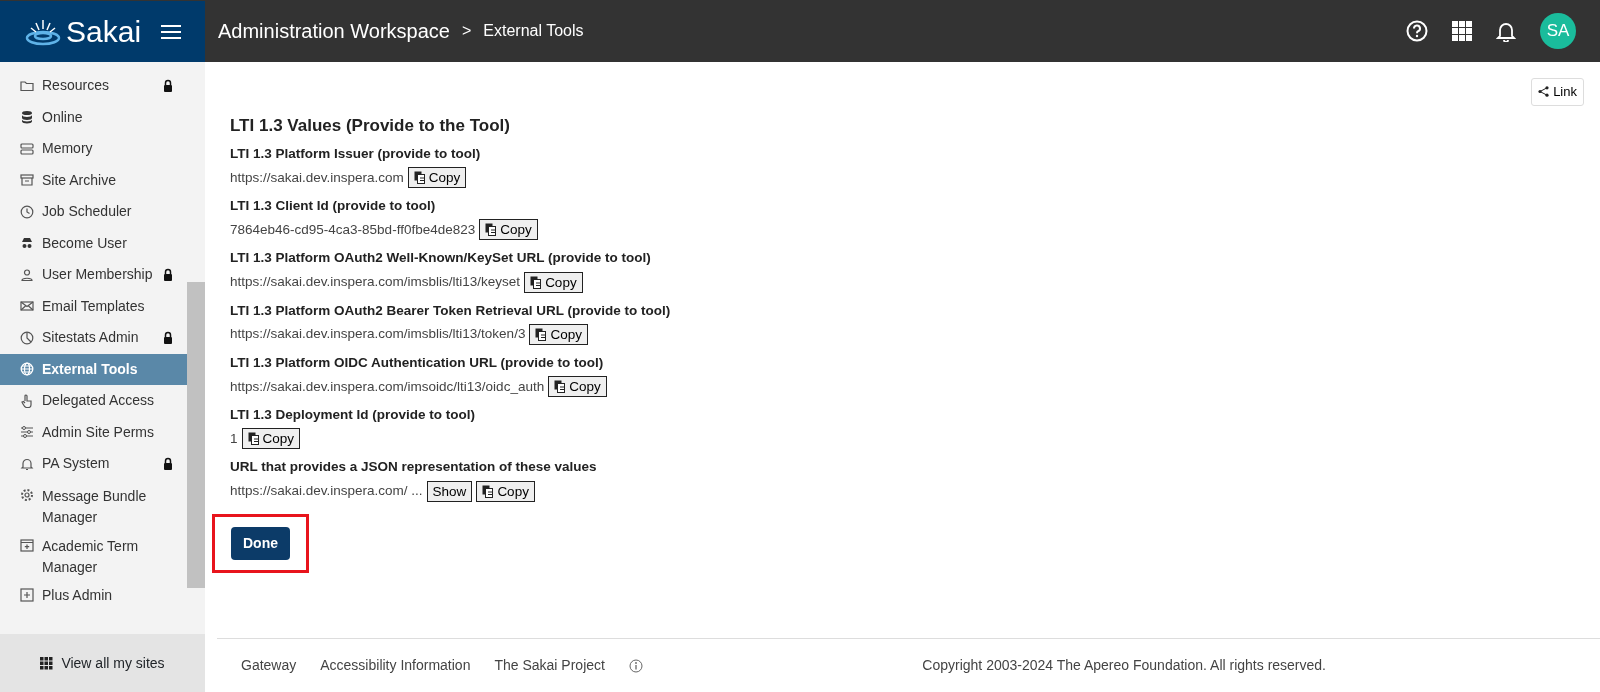  I want to click on field-label: LTI 1.3 Platform OAuth2 Well-Known/KeySet URL (provide to tool), so click(441, 258).